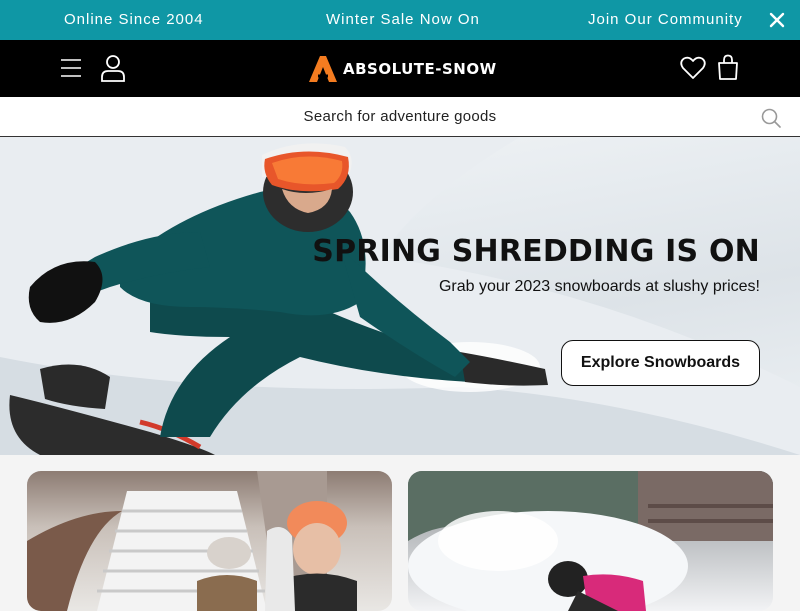  I want to click on hero-title: SPRING SHREDDING IS ON, so click(536, 251).